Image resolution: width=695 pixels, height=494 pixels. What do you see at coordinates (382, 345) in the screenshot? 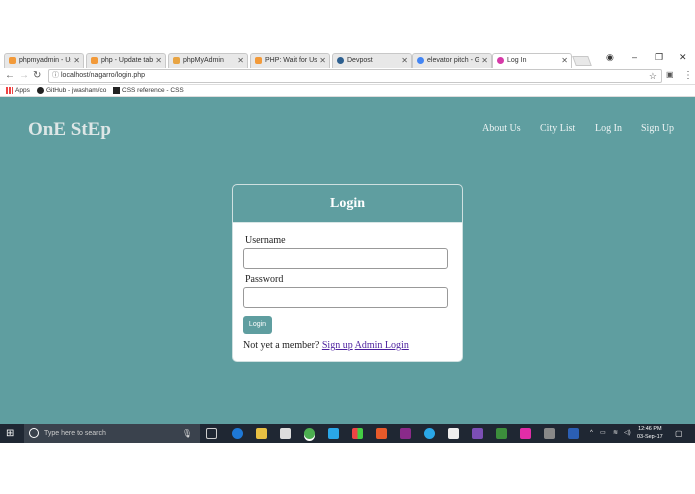
I see `admin-login-link: Admin Login` at bounding box center [382, 345].